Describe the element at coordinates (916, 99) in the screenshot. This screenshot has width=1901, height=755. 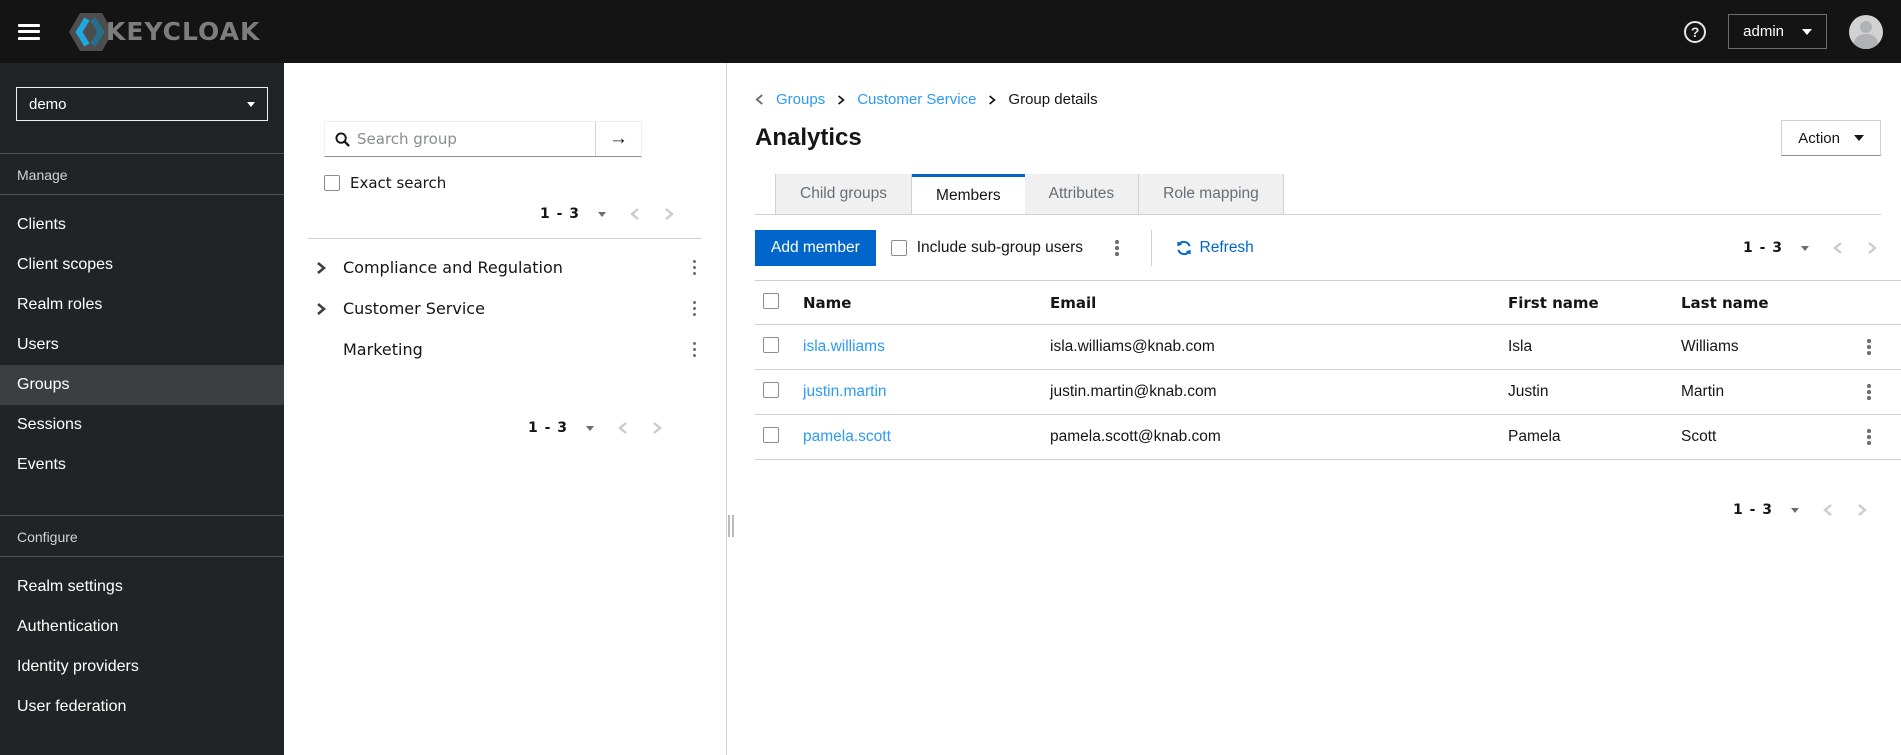
I see `breadcrumb-link-customer-service: Customer Service` at that location.